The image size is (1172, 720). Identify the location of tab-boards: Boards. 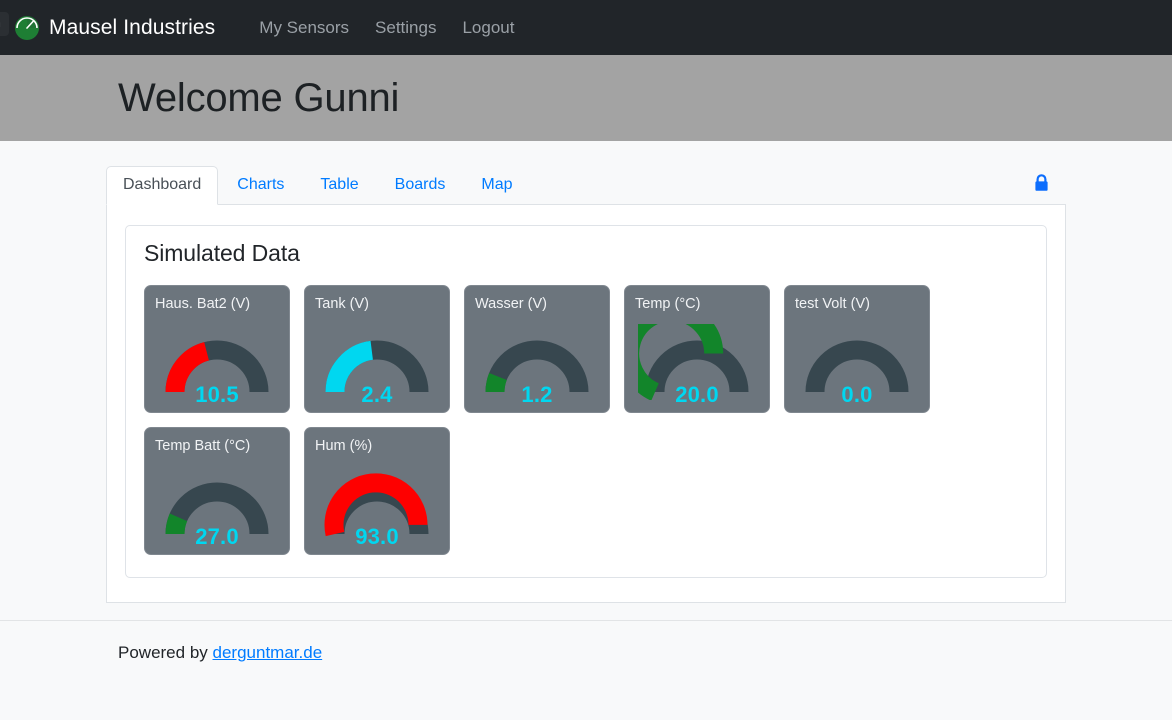
(420, 185).